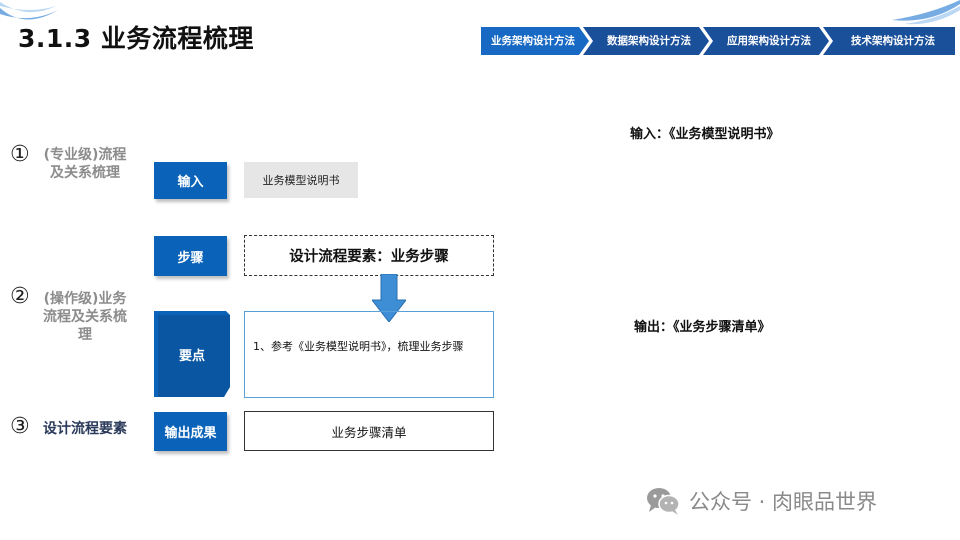 This screenshot has height=540, width=960. Describe the element at coordinates (783, 502) in the screenshot. I see `watermark-text: 公众号 · 肉眼品世界` at that location.